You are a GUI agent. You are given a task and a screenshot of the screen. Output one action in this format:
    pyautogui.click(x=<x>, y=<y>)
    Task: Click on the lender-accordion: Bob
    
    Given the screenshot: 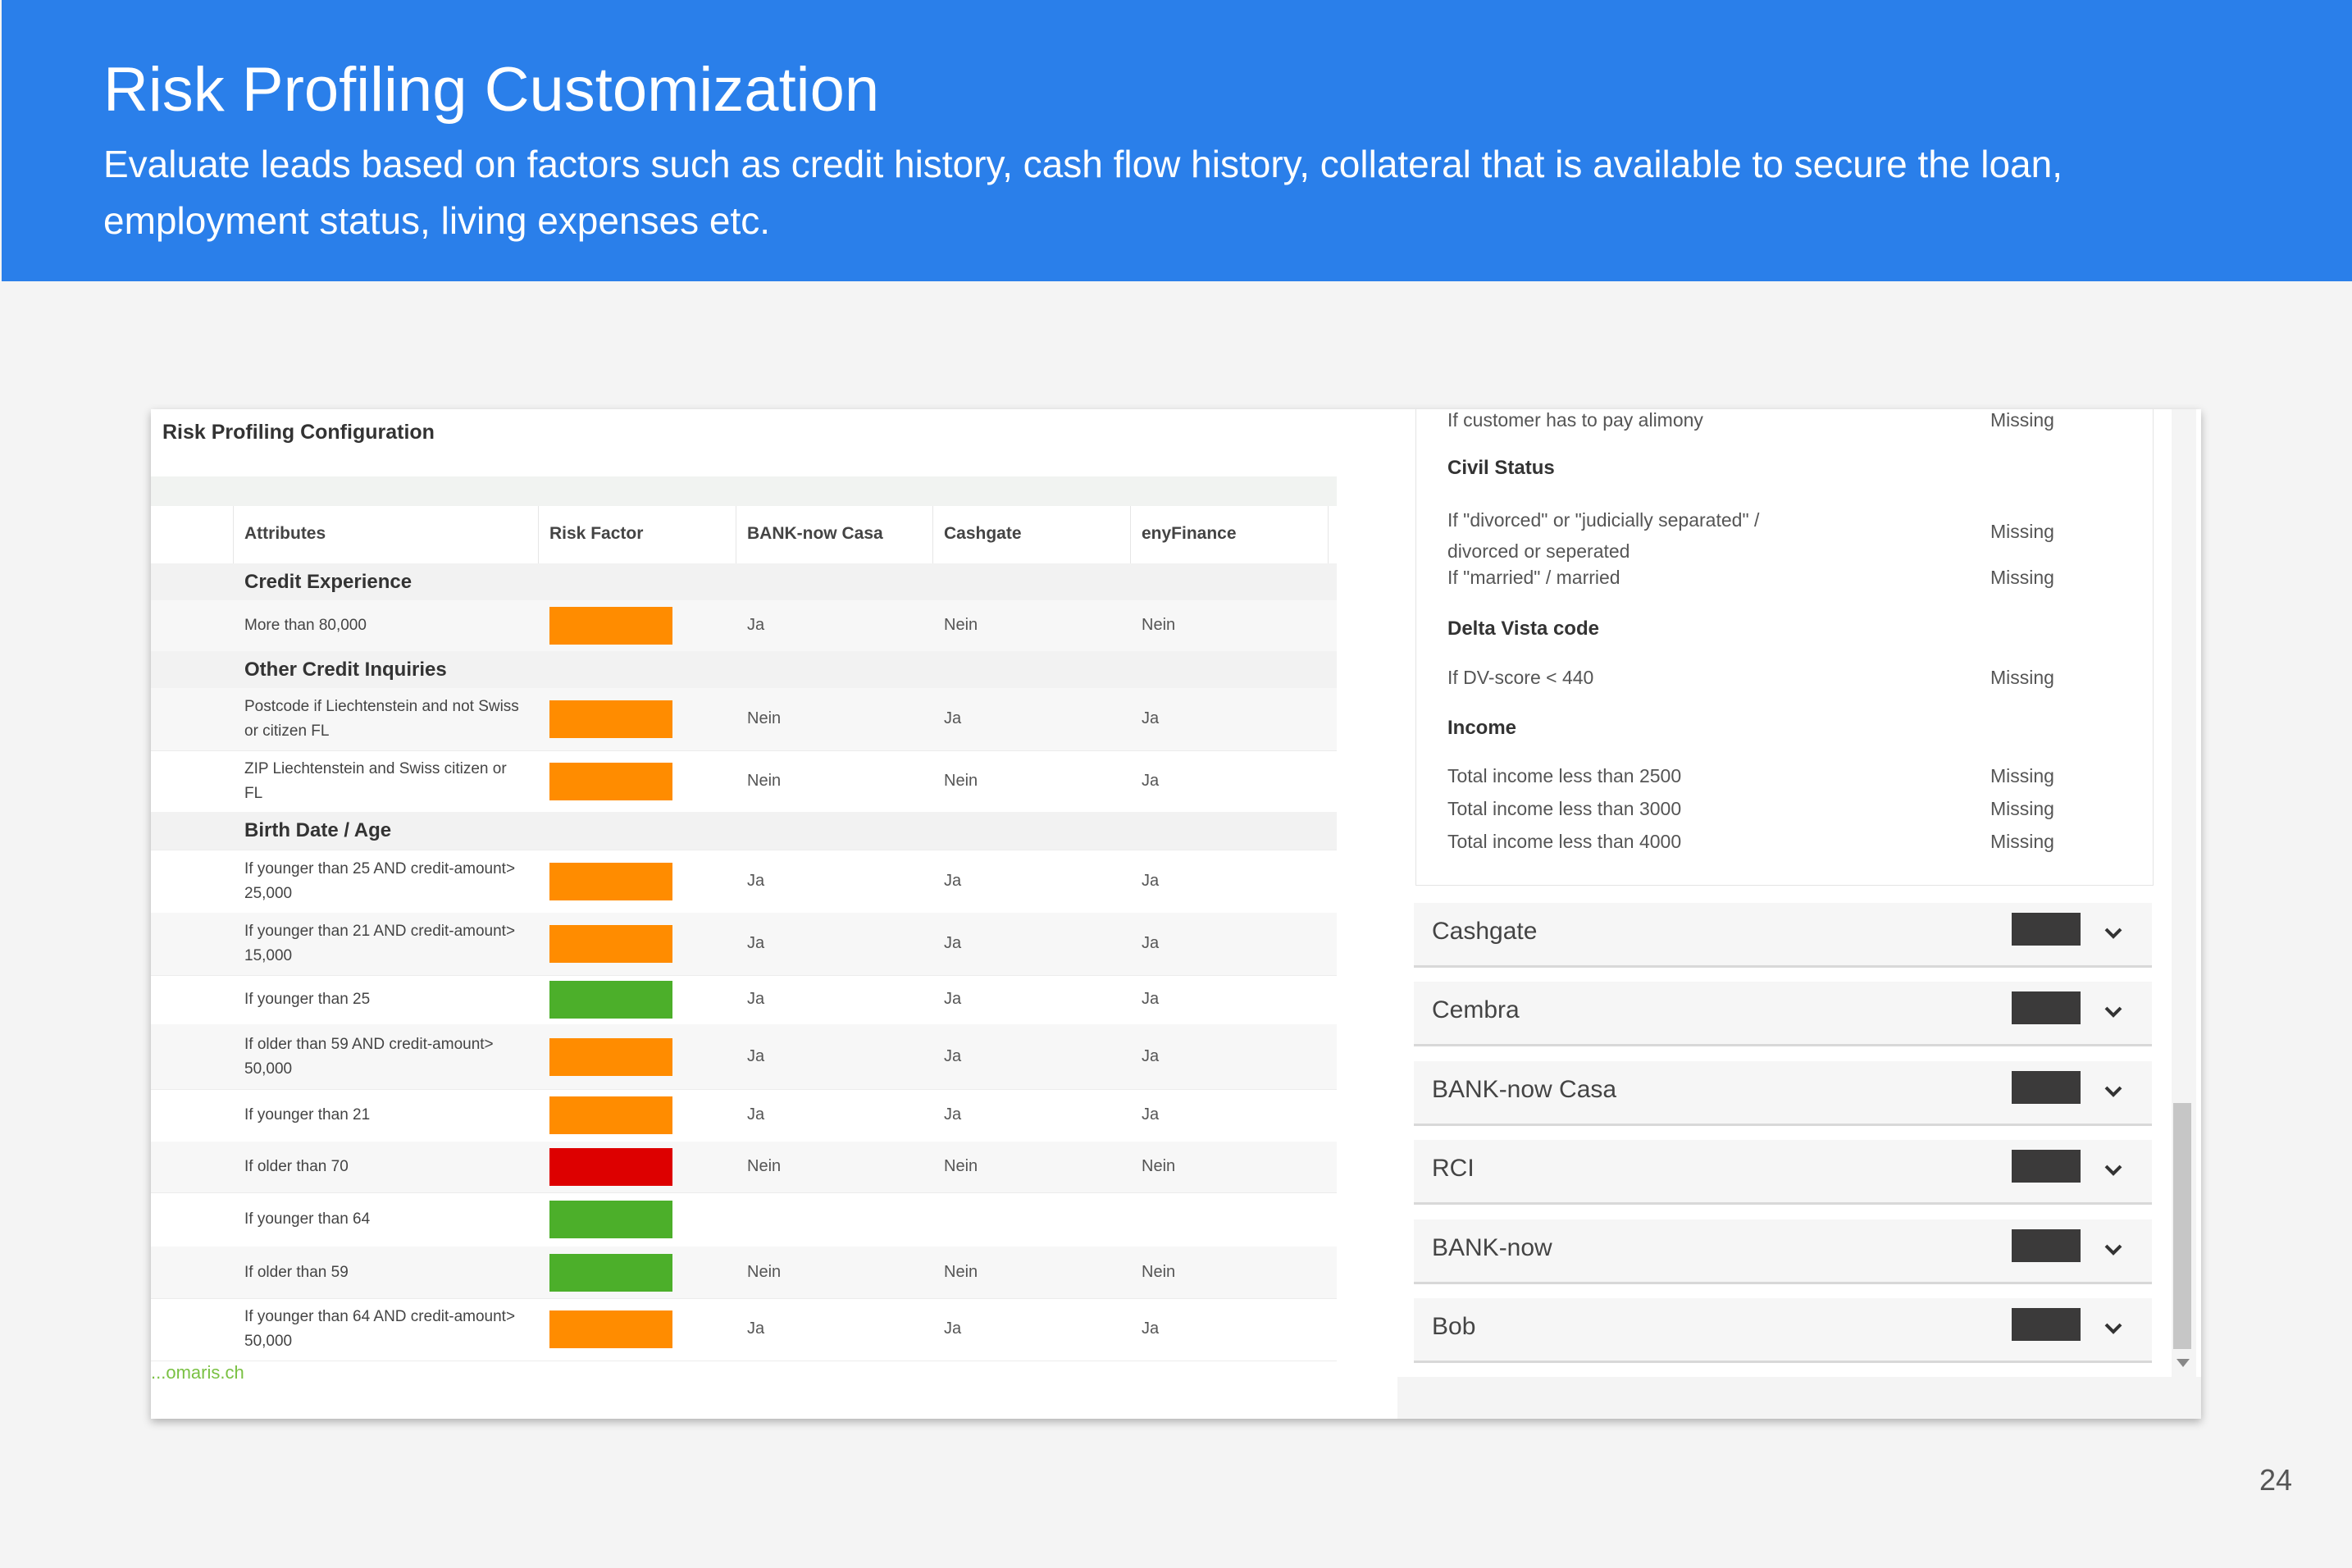 What is the action you would take?
    pyautogui.click(x=1783, y=1330)
    